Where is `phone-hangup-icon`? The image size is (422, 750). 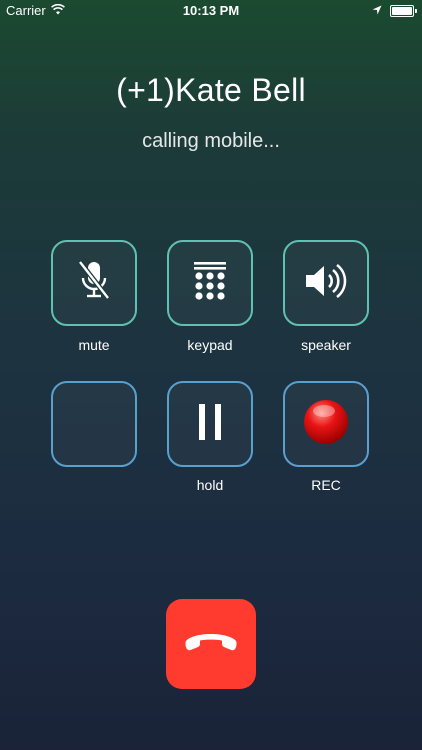
phone-hangup-icon is located at coordinates (211, 644).